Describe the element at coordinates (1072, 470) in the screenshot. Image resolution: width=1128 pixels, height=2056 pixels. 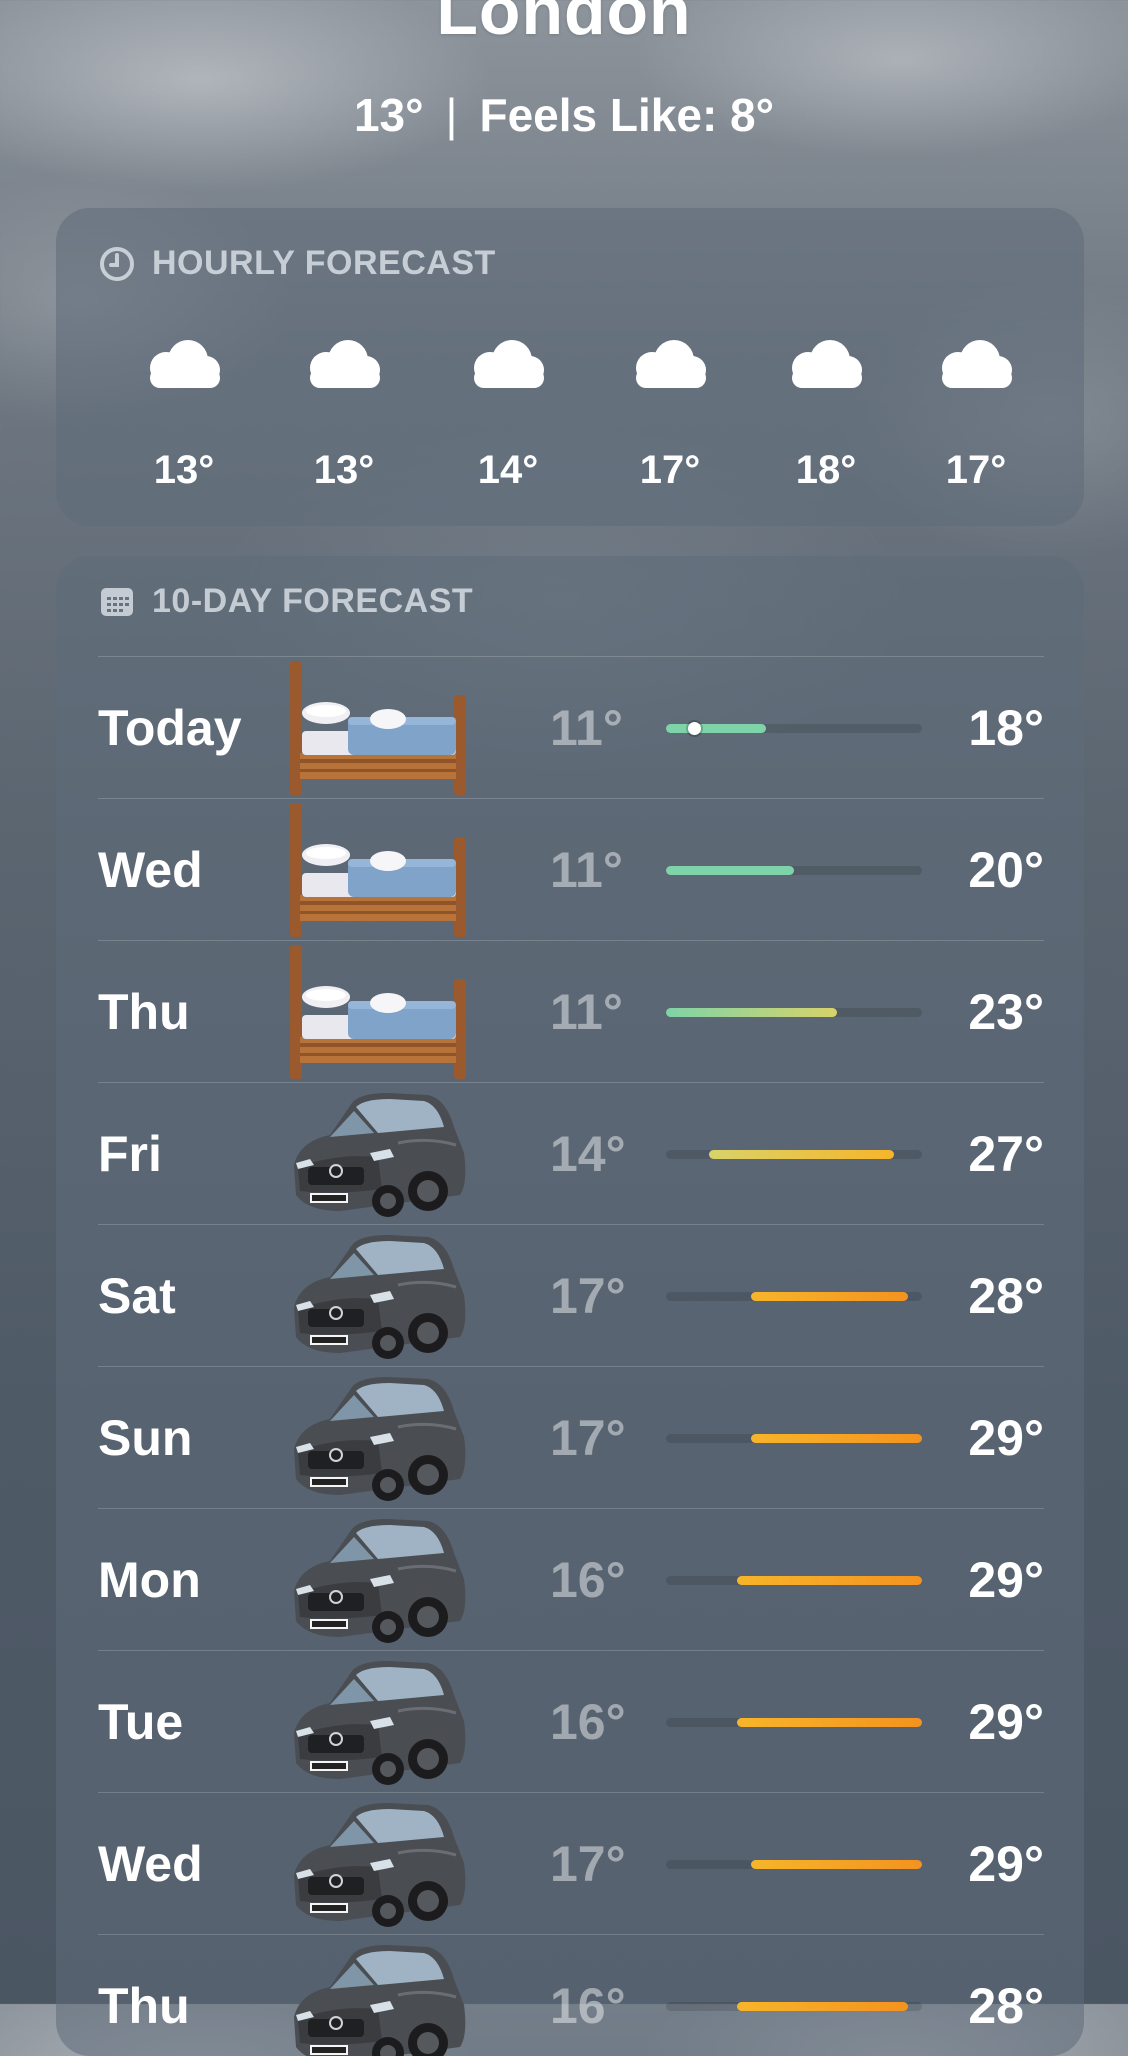
I see `hourly-temp: 17` at that location.